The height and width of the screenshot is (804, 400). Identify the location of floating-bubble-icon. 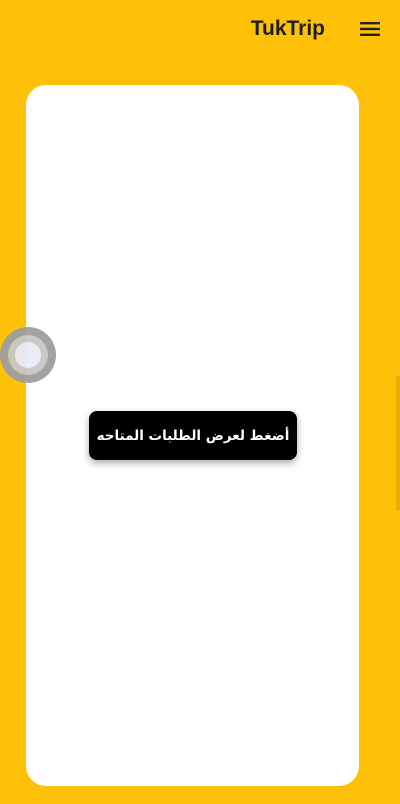
(28, 355).